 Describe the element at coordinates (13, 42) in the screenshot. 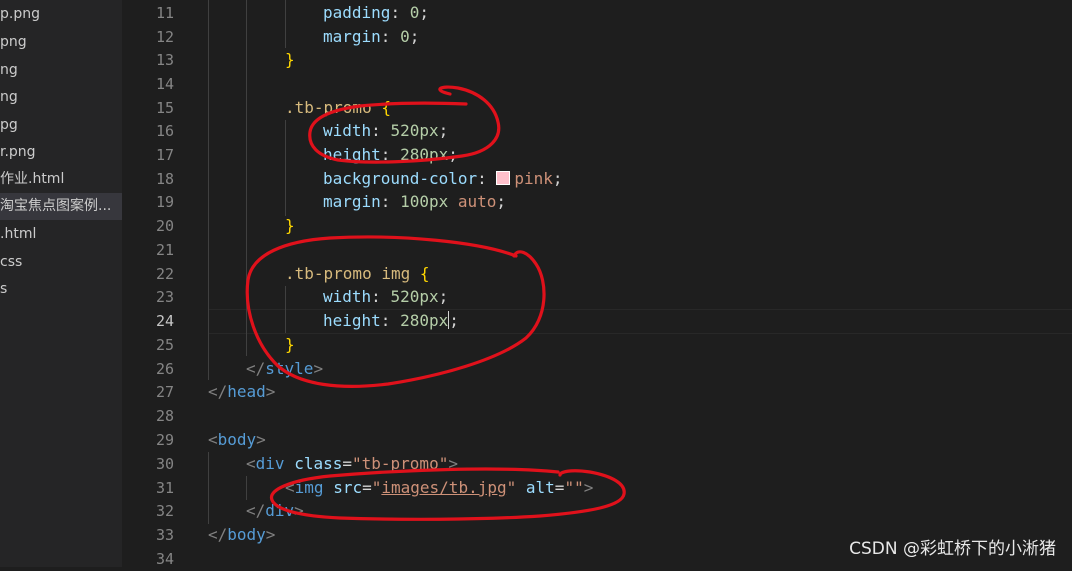

I see `file-name: png` at that location.